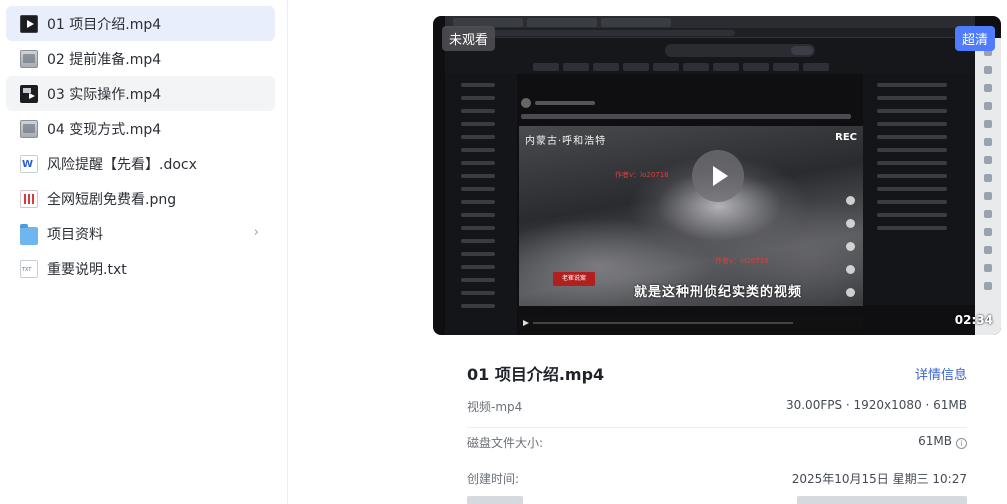 The width and height of the screenshot is (1007, 504). I want to click on thumbnail-title-line, so click(686, 116).